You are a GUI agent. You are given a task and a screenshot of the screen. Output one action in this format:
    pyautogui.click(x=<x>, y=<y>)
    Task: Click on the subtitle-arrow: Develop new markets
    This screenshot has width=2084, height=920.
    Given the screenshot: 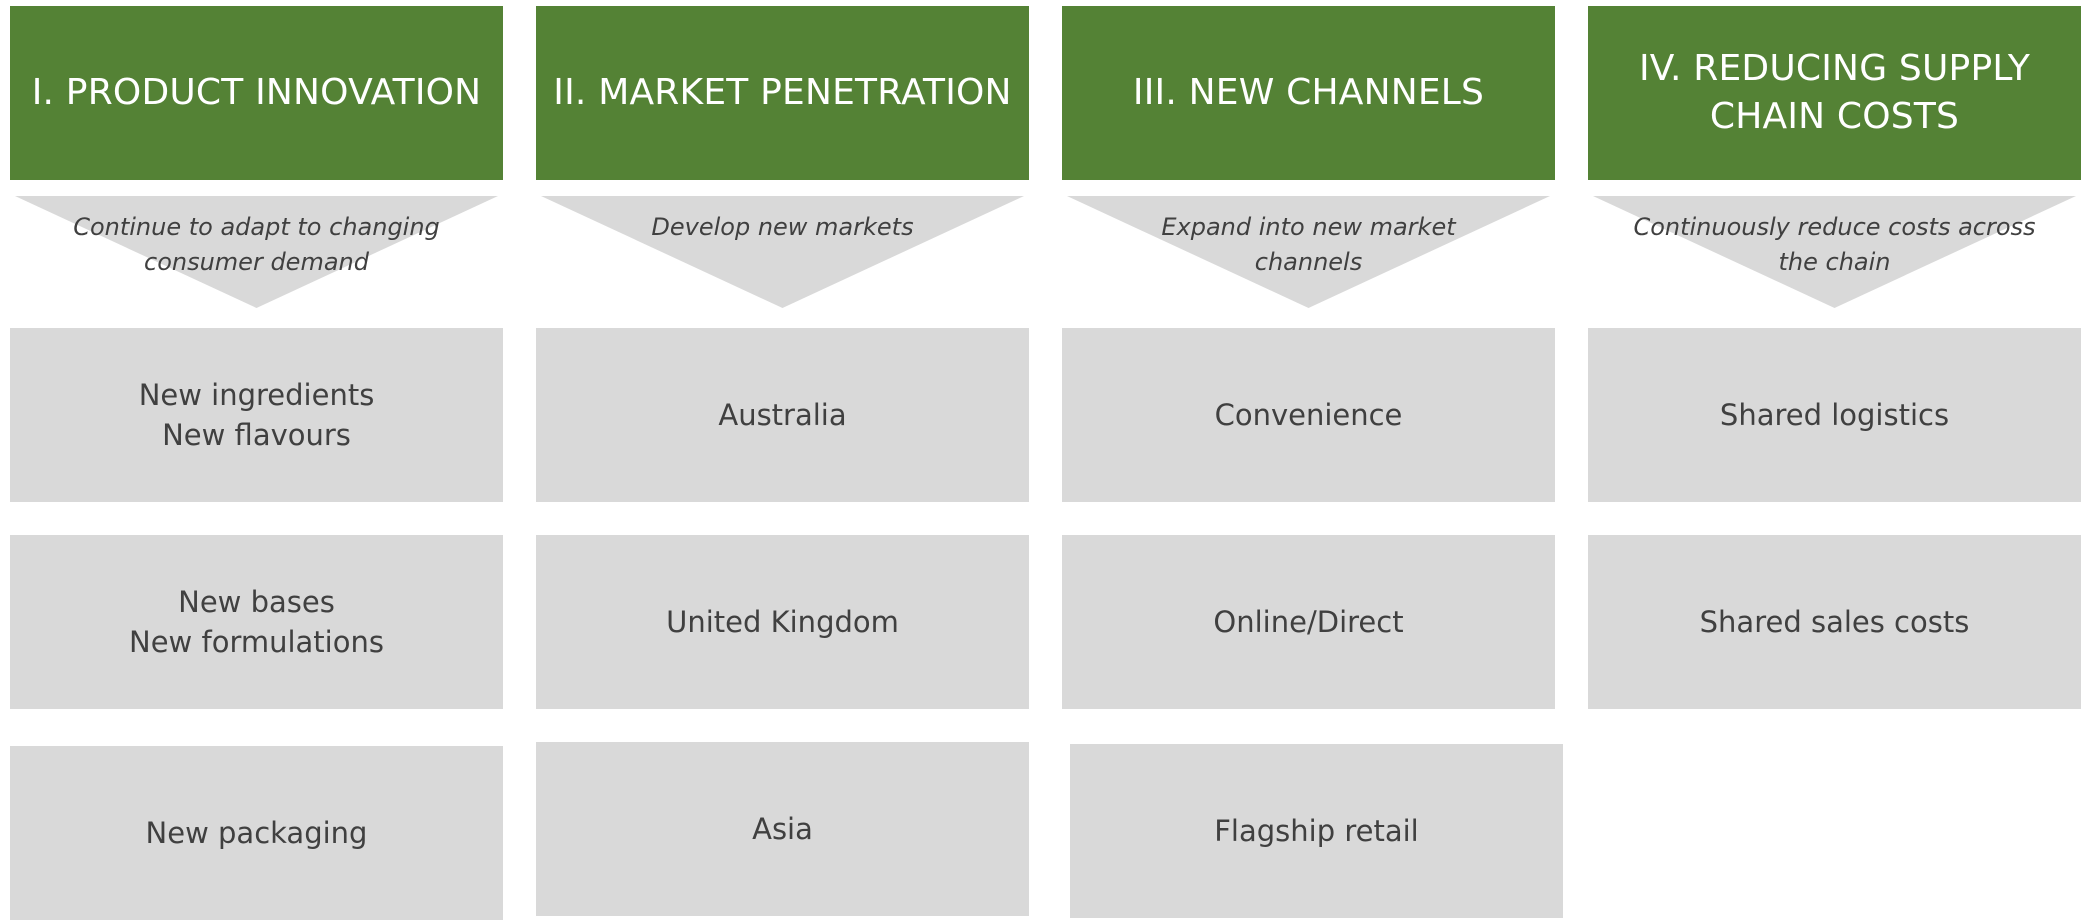 What is the action you would take?
    pyautogui.click(x=782, y=252)
    